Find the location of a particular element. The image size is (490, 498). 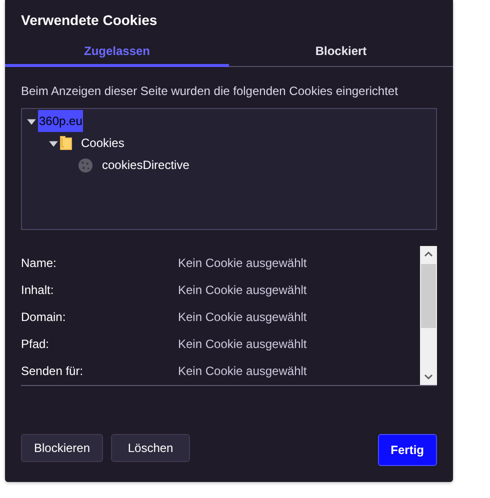

action-button: Blockieren is located at coordinates (62, 448).